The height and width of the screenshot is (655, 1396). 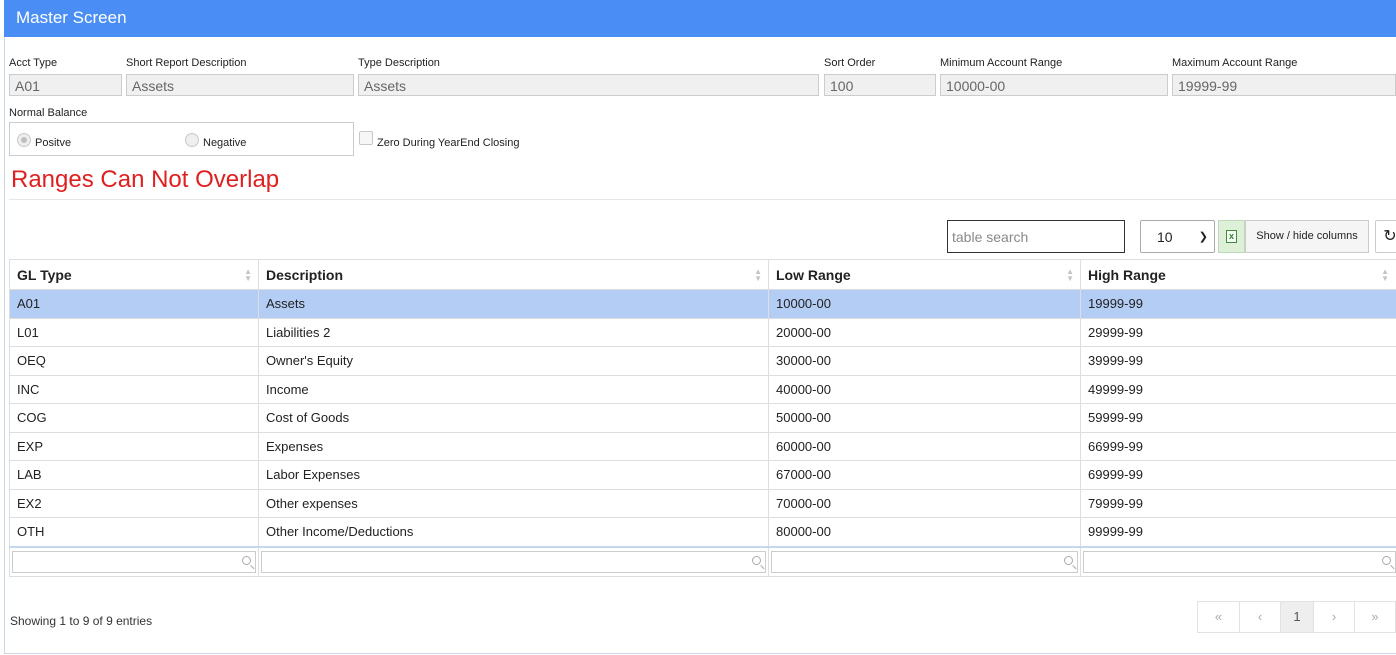 I want to click on header-label: Description, so click(x=305, y=274).